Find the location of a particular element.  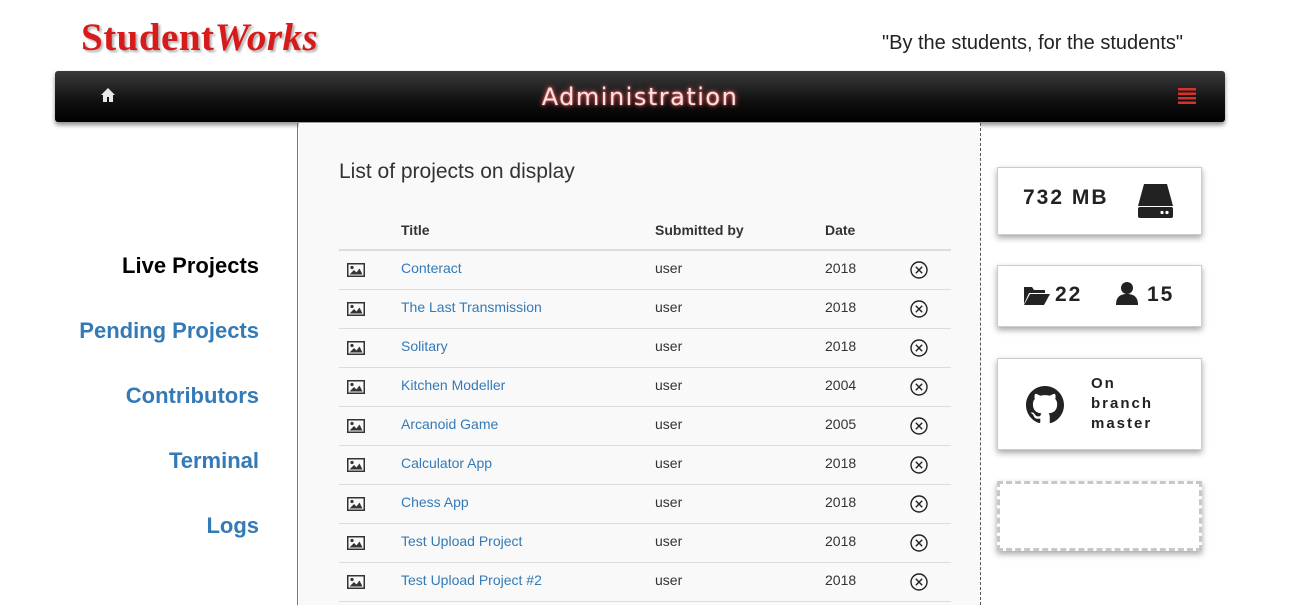

table-row: Kitchen Modeller user 2004 is located at coordinates (645, 387).